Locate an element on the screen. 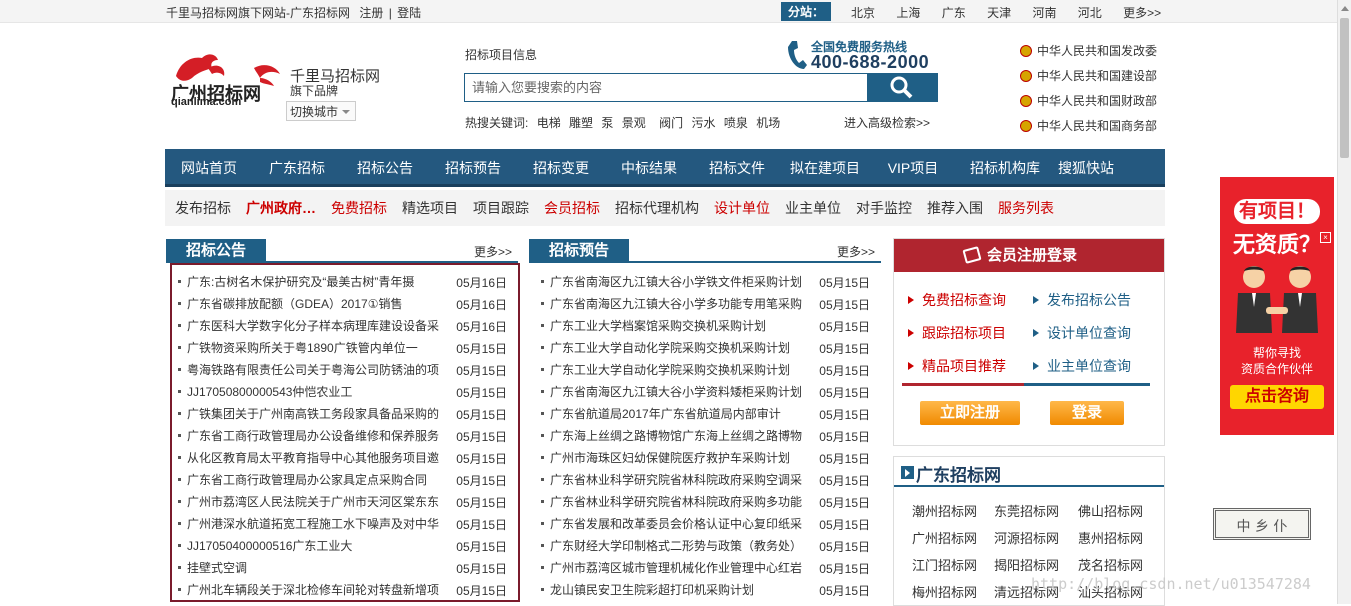  sub-nav-item: 项目跟踪 is located at coordinates (501, 208).